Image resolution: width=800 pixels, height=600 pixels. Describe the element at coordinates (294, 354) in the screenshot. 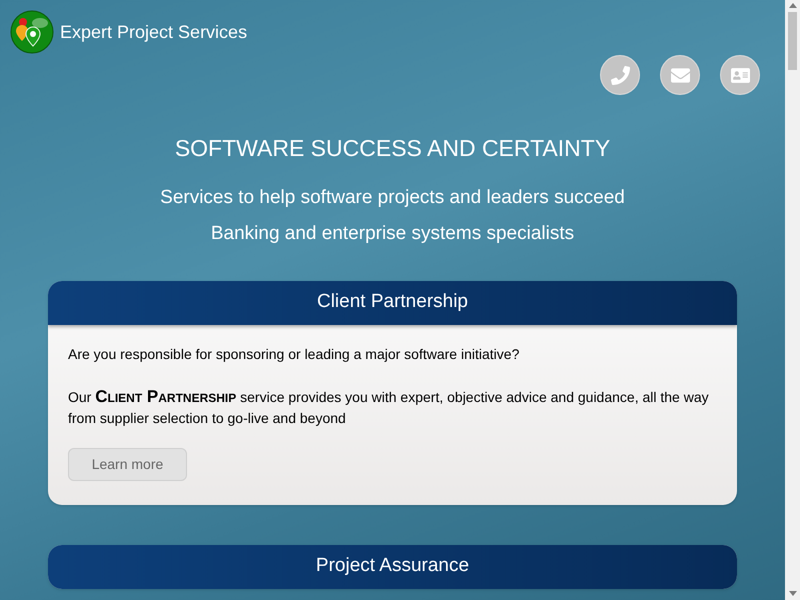

I see `card-paragraph: Are you responsible for sponsoring or leading a major software initiative?` at that location.